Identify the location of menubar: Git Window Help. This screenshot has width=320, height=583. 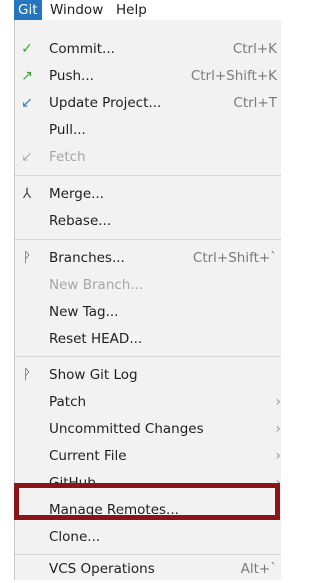
(140, 10).